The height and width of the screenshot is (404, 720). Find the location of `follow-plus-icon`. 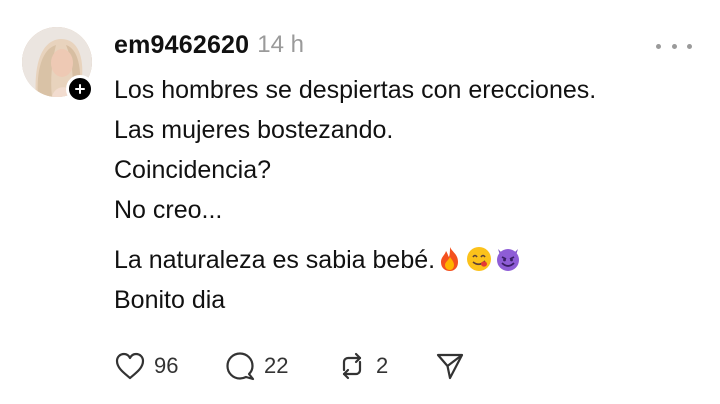

follow-plus-icon is located at coordinates (80, 89).